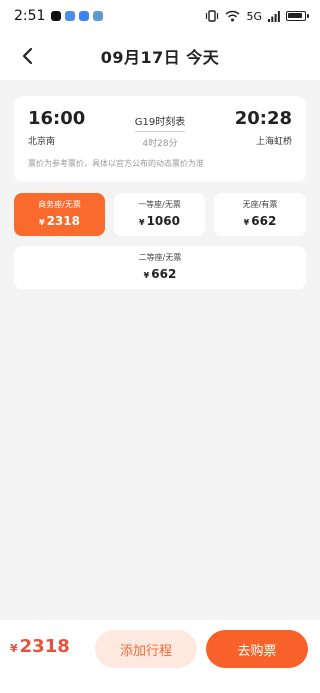  I want to click on header: 09月17日 今天, so click(160, 56).